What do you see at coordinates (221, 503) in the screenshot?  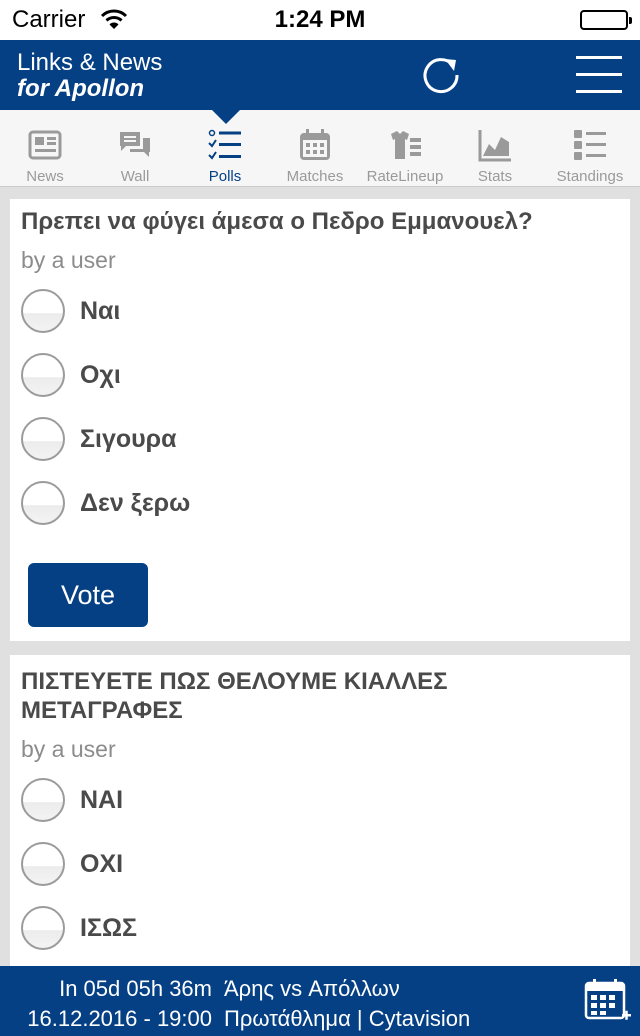 I see `poll-option: Δεν ξερω` at bounding box center [221, 503].